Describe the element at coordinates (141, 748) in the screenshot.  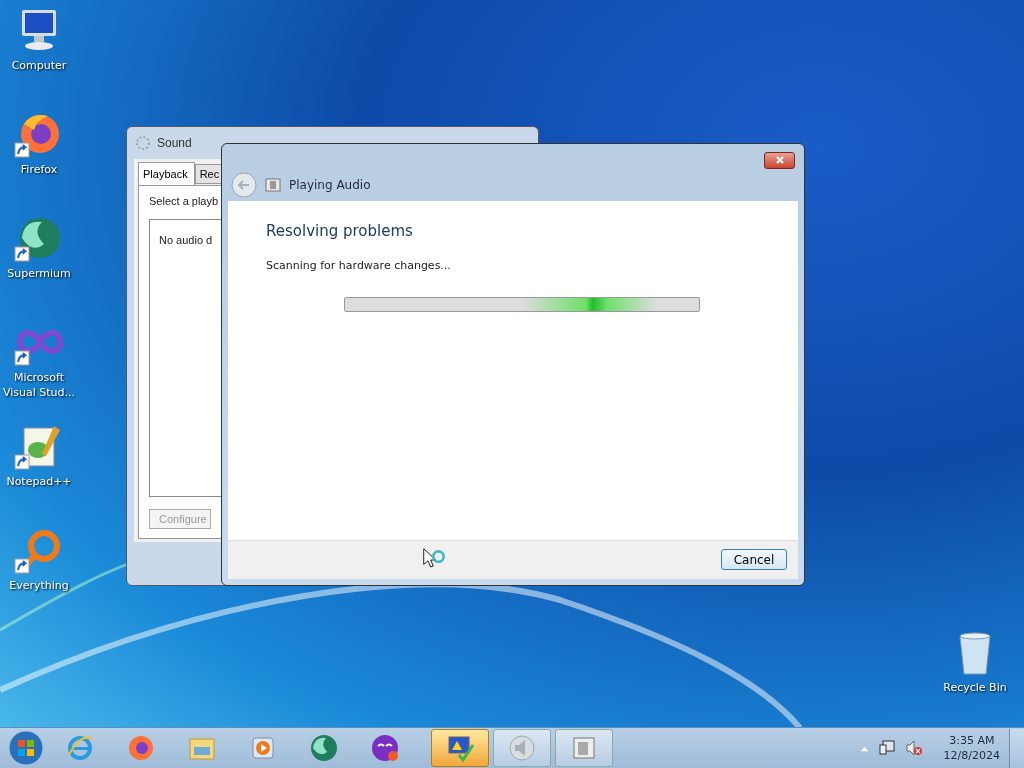
I see `firefox-icon` at that location.